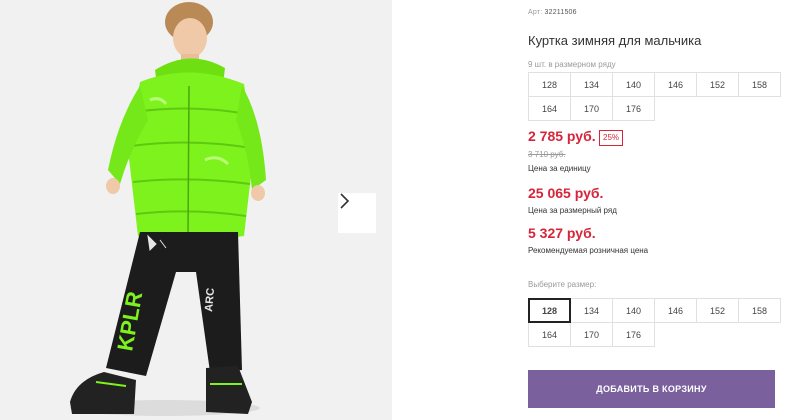  I want to click on pack-size-cell: 170, so click(591, 108).